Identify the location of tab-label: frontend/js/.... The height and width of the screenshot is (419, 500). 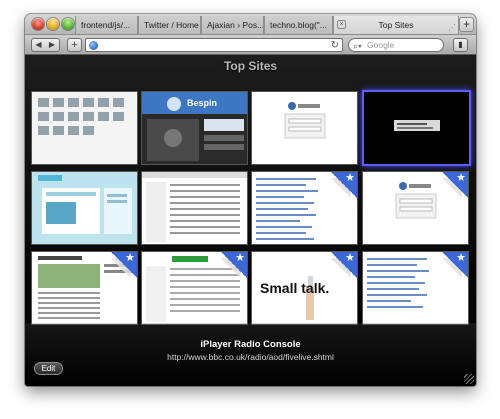
(106, 25).